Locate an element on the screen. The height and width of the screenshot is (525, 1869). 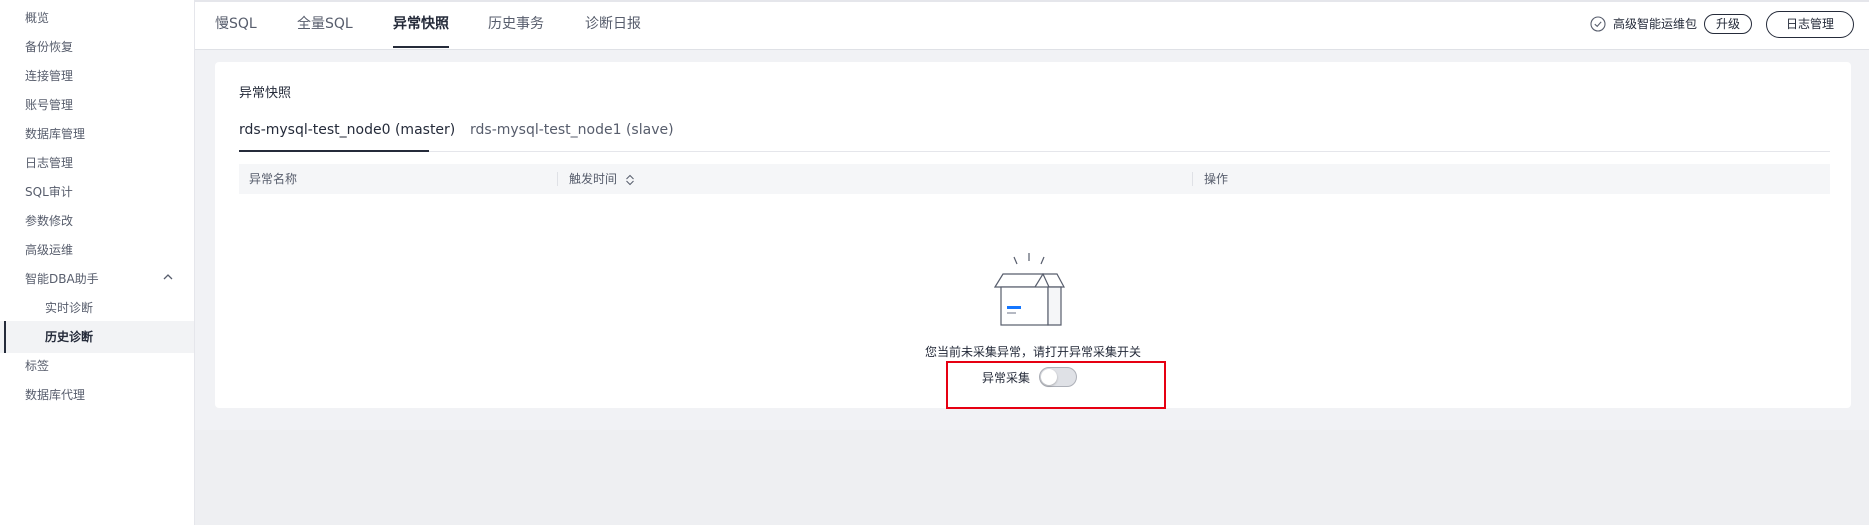
check-circle-icon is located at coordinates (1598, 23).